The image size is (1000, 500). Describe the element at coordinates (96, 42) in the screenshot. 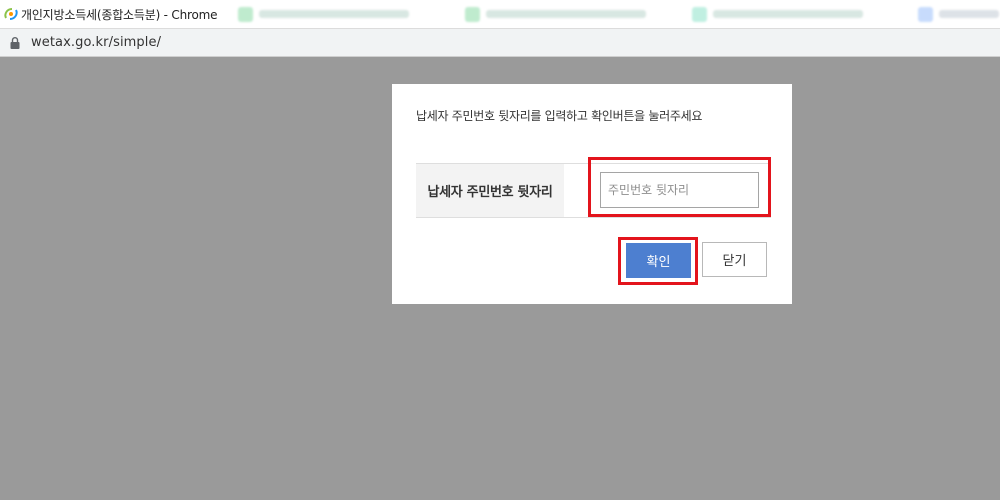

I see `url-text: wetax.go.kr/simple/` at that location.